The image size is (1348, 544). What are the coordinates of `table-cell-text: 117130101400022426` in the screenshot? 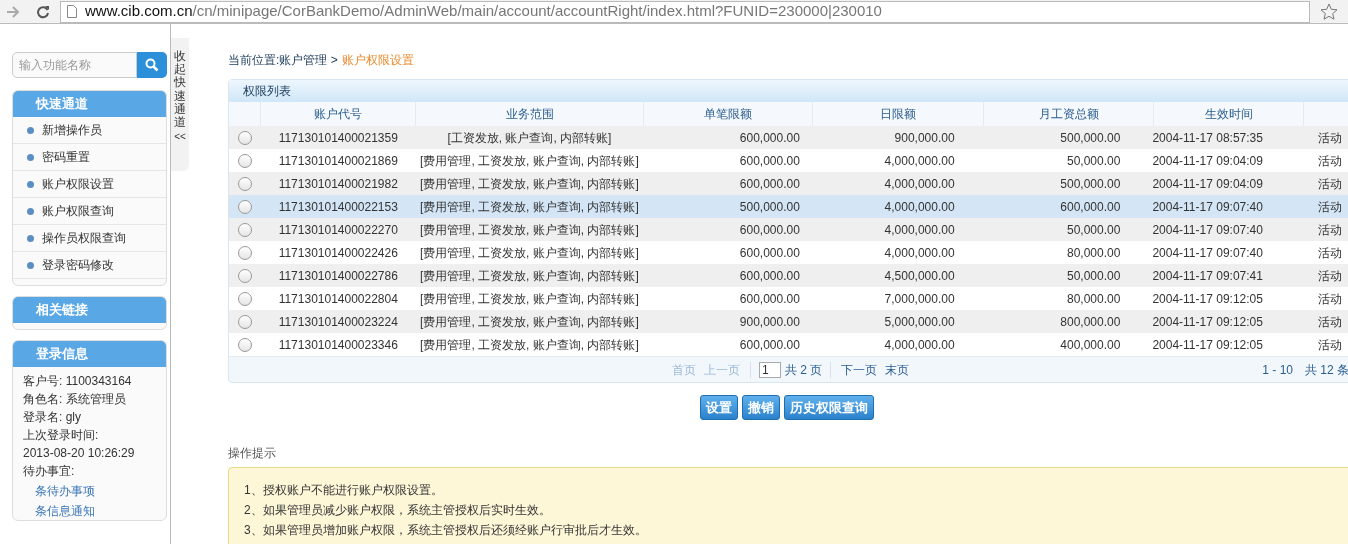 It's located at (338, 253).